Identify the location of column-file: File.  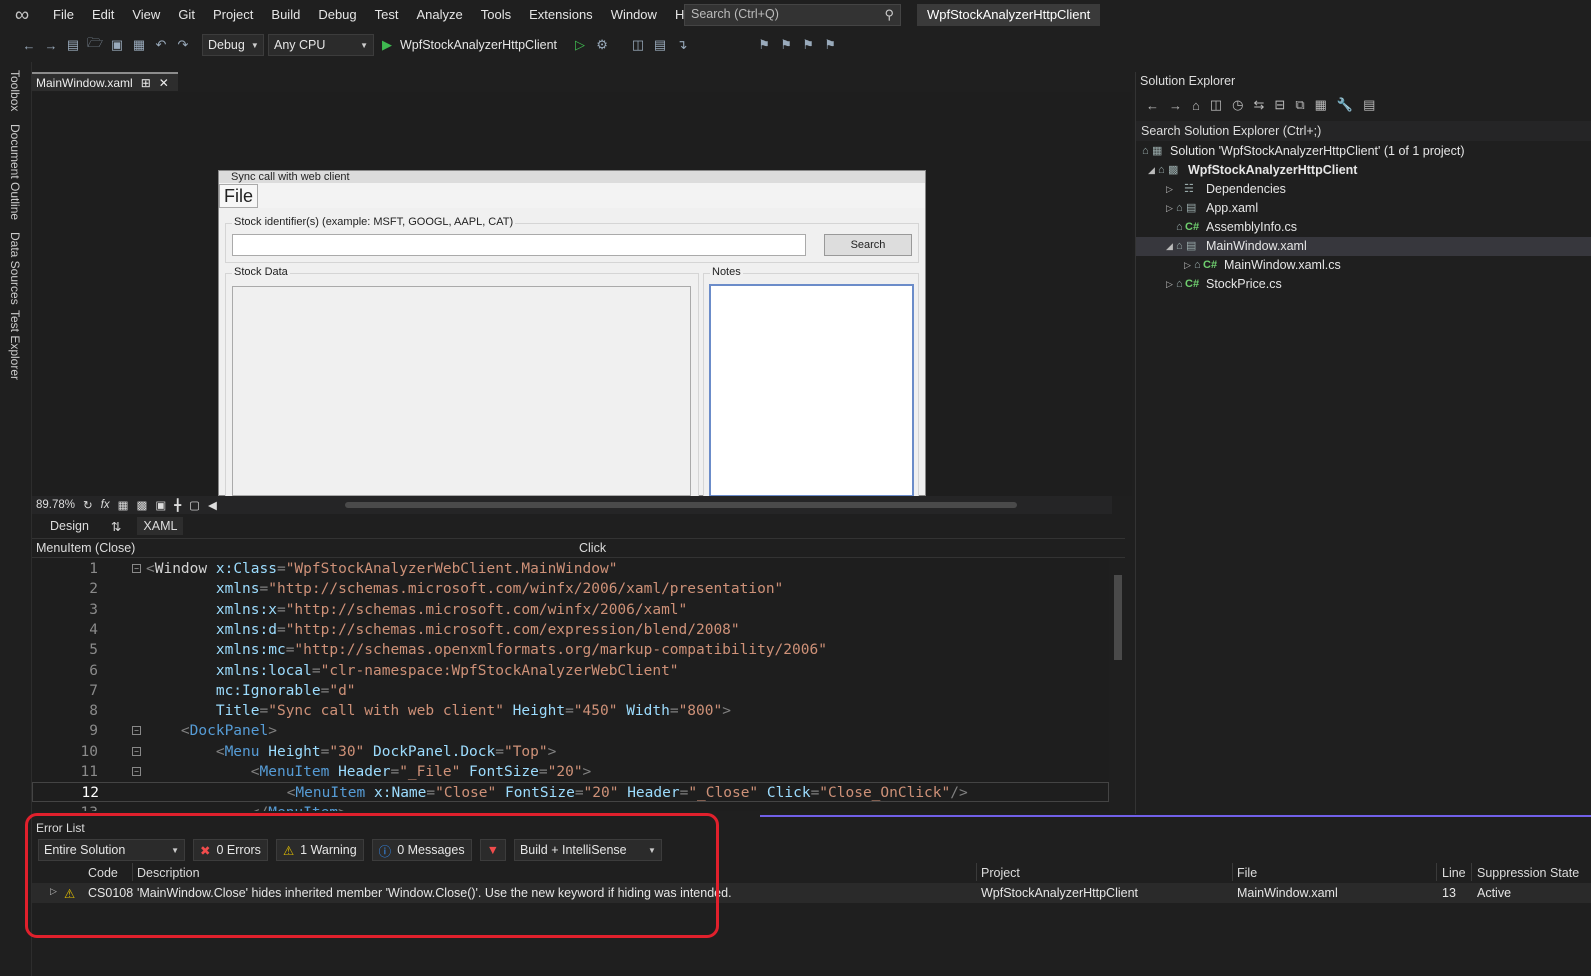
(1247, 873).